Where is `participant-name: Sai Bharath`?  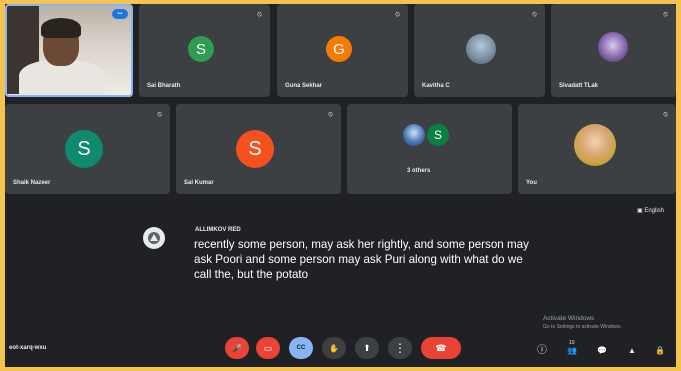
participant-name: Sai Bharath is located at coordinates (164, 86).